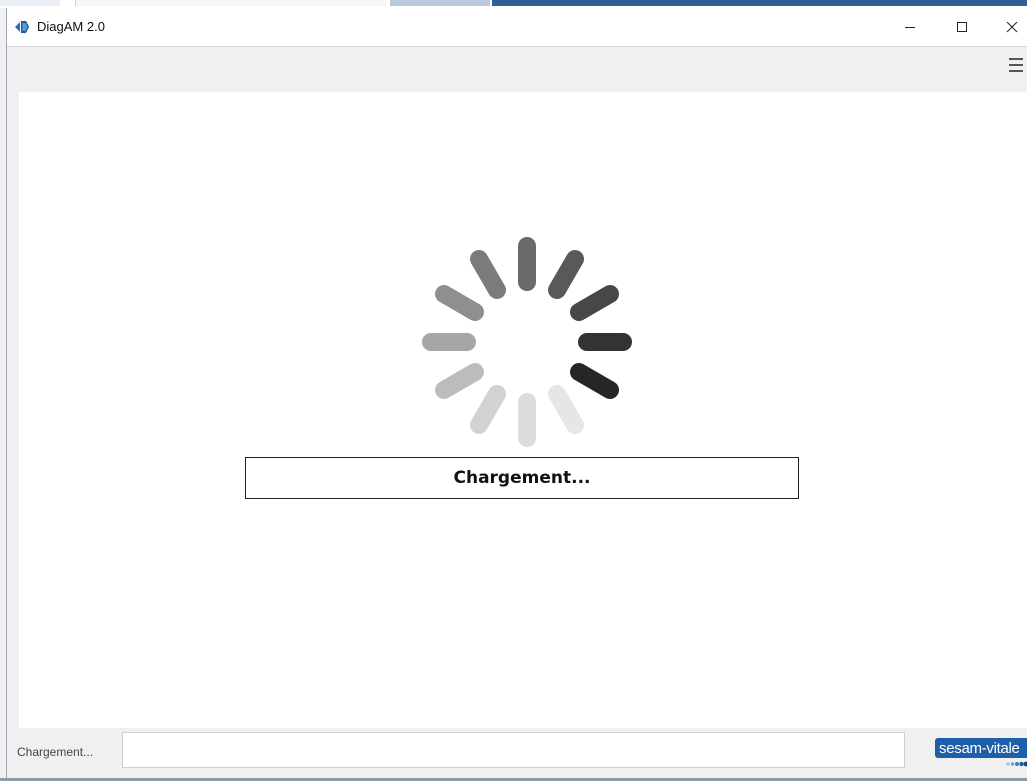 This screenshot has height=781, width=1027. I want to click on sesam-vitale-logo: sesam-vitale, so click(981, 756).